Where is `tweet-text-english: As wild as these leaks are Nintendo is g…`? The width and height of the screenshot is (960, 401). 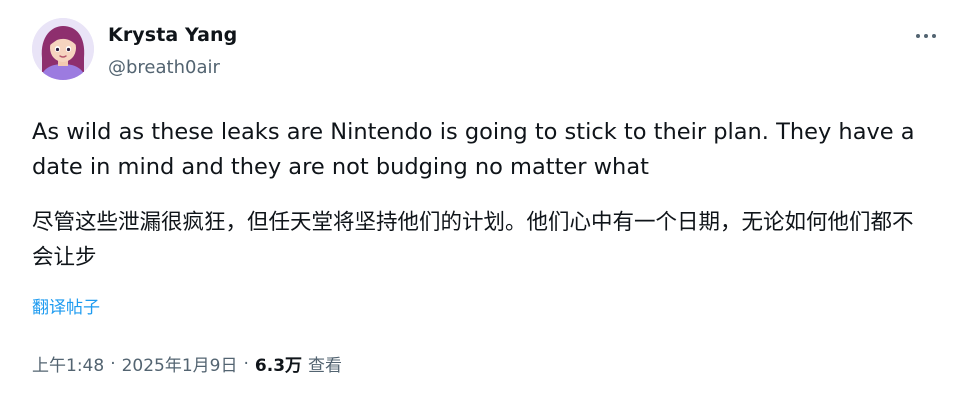 tweet-text-english: As wild as these leaks are Nintendo is g… is located at coordinates (473, 149).